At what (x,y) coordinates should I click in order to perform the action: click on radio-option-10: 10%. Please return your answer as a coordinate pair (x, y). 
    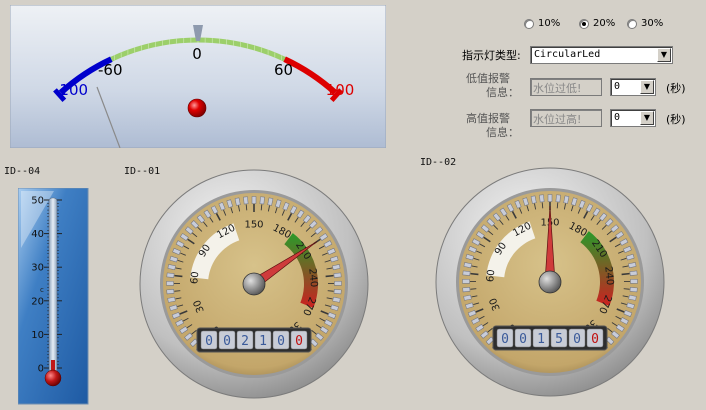
    Looking at the image, I should click on (542, 23).